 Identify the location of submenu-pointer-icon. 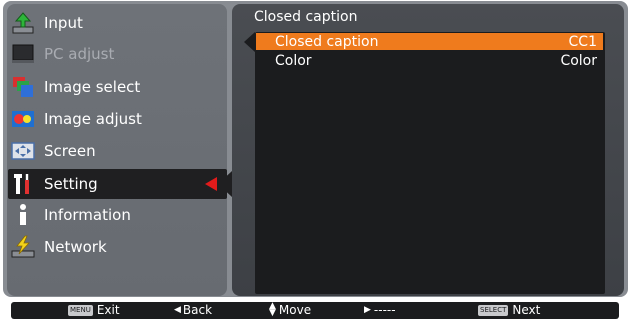
(249, 42).